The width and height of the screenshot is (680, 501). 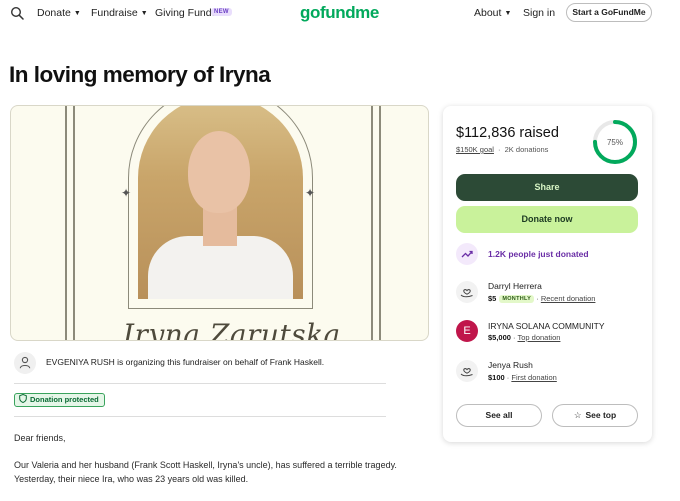 I want to click on monthly-badge: MONTHLY, so click(x=517, y=299).